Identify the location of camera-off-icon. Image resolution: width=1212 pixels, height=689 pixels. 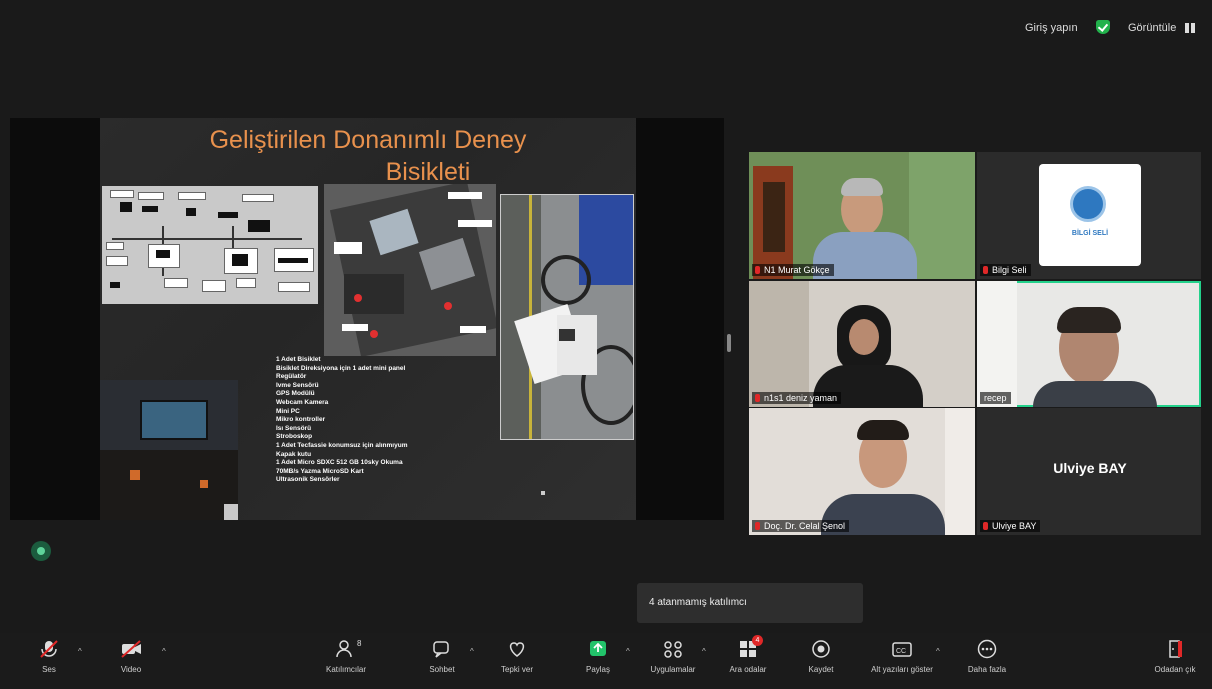
(131, 649).